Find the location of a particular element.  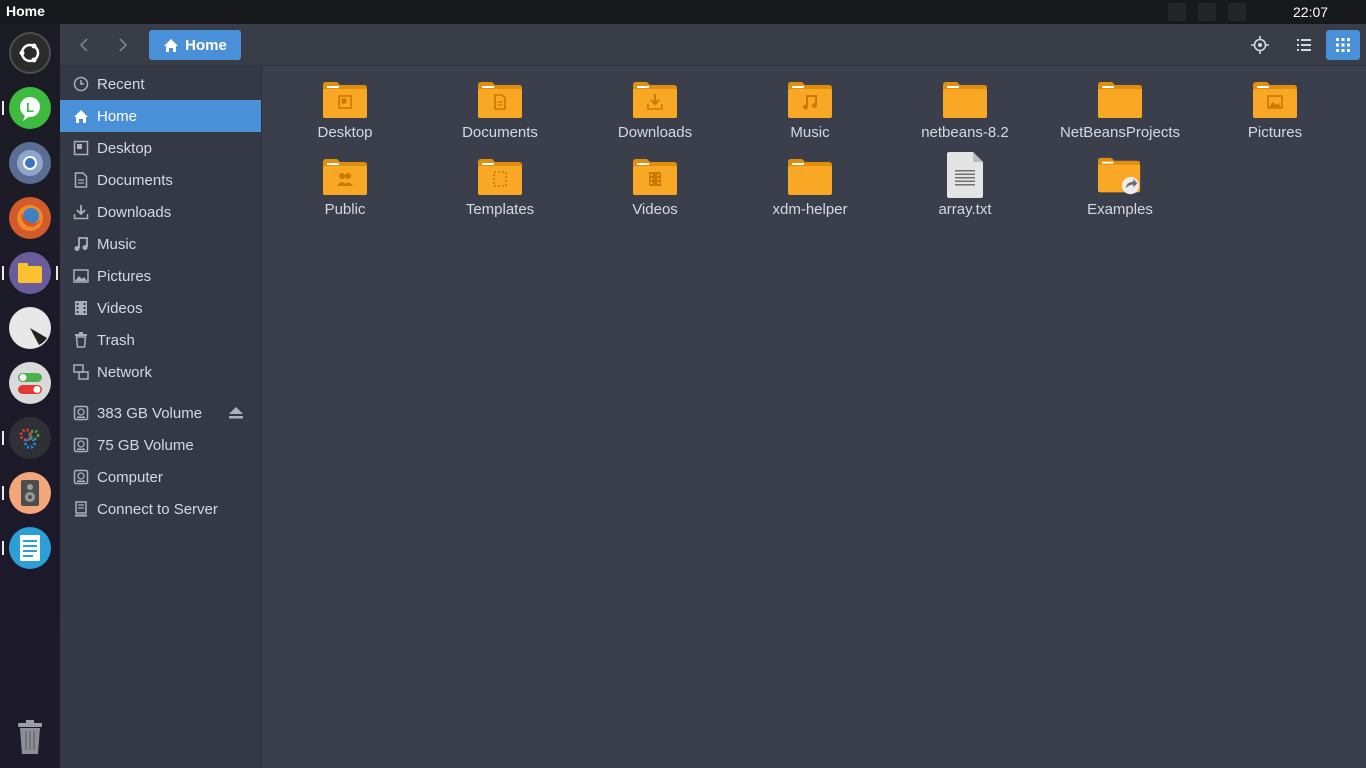

sidebar-item-label: Videos is located at coordinates (120, 308).